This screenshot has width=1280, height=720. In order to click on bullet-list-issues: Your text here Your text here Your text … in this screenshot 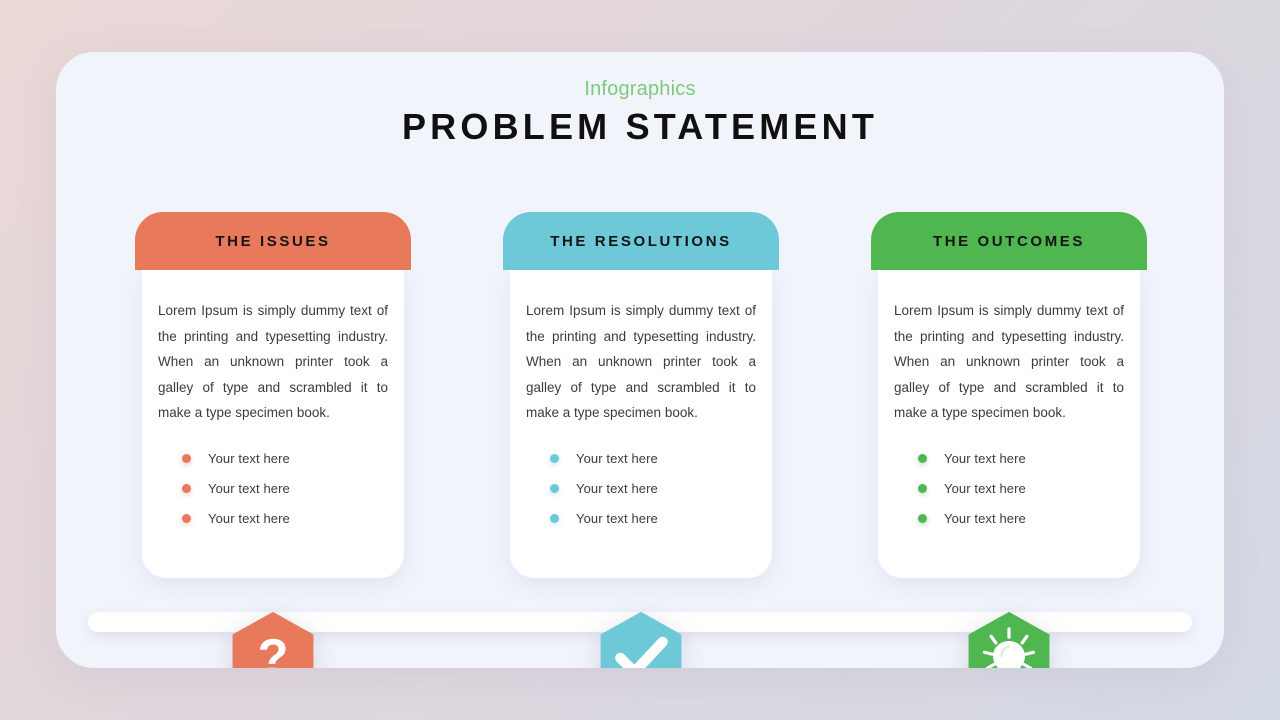, I will do `click(273, 489)`.